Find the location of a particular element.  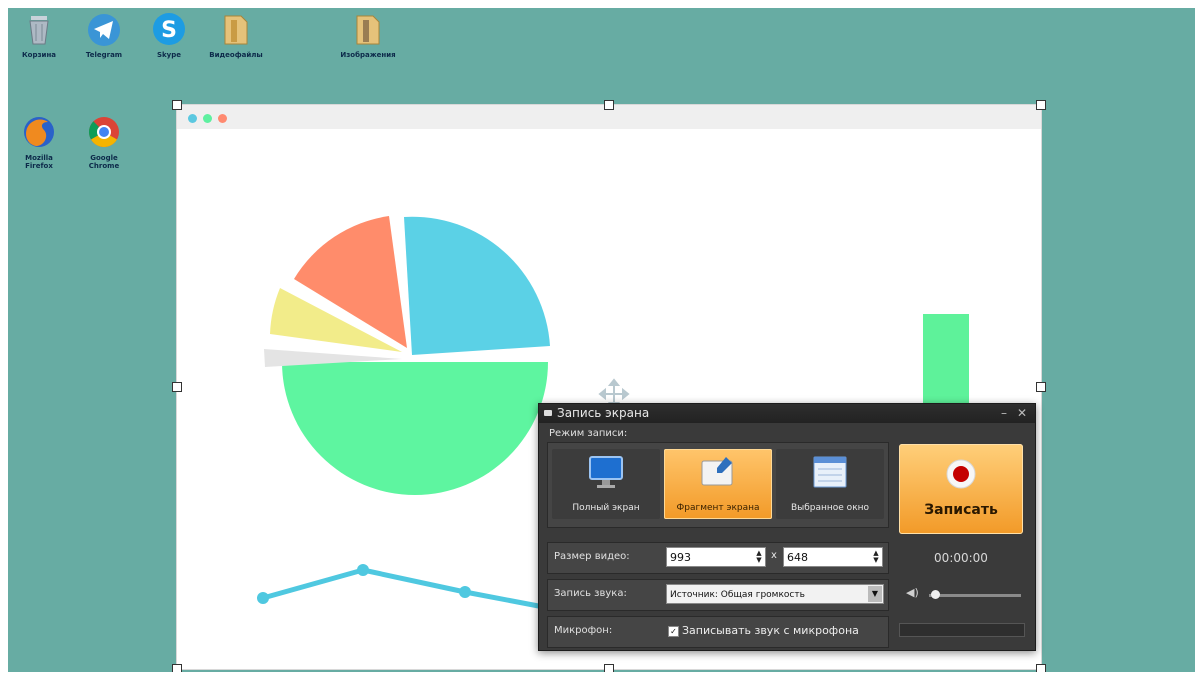

desktop-icon-label: Изображения is located at coordinates (368, 55).